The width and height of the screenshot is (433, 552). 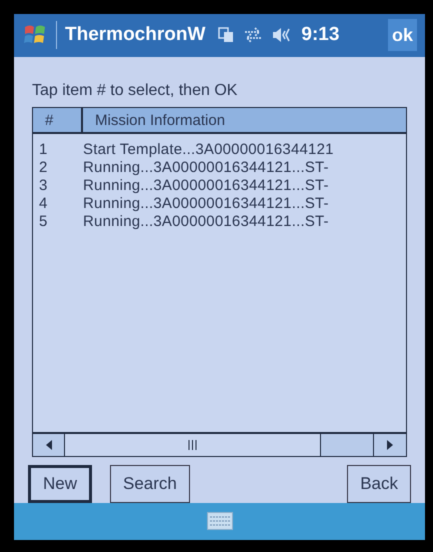 What do you see at coordinates (192, 445) in the screenshot?
I see `scroll-thumb-grip-icon` at bounding box center [192, 445].